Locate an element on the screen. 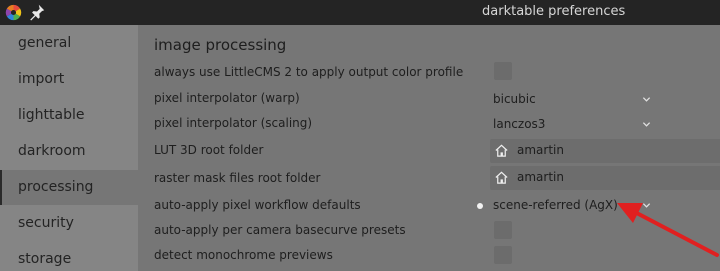 The width and height of the screenshot is (720, 271). interp-scaling-value: lanczos3 is located at coordinates (519, 124).